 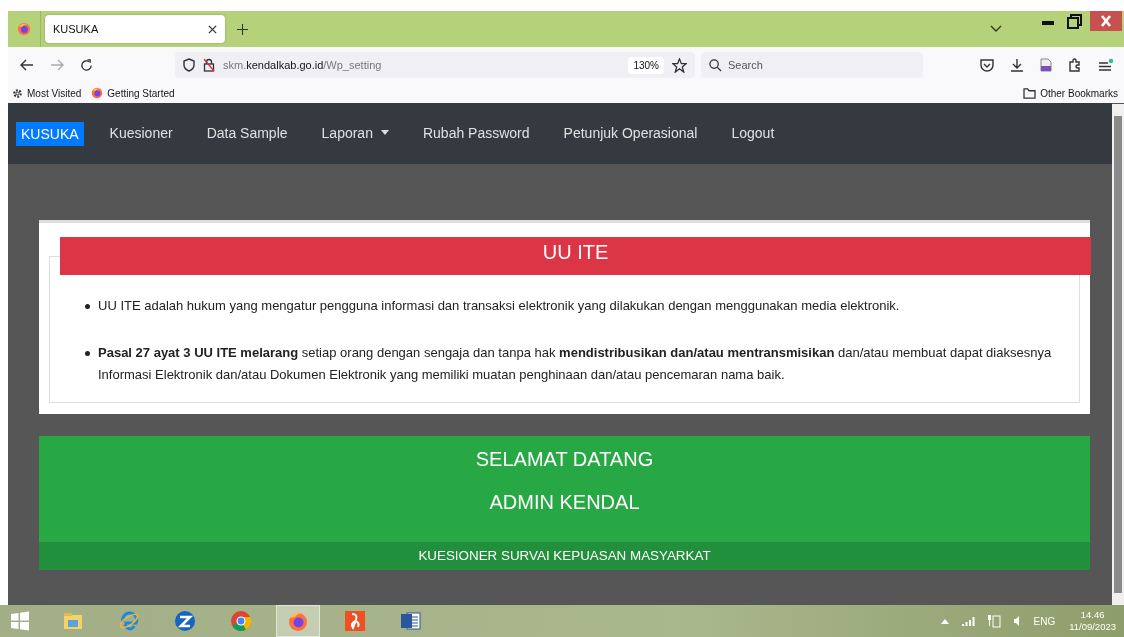 I want to click on pdf-icon, so click(x=1046, y=65).